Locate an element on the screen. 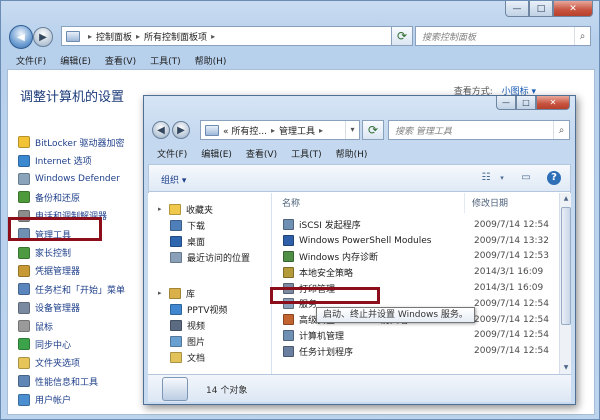 Image resolution: width=600 pixels, height=420 pixels. back-arrow-icon: ◀ is located at coordinates (161, 130).